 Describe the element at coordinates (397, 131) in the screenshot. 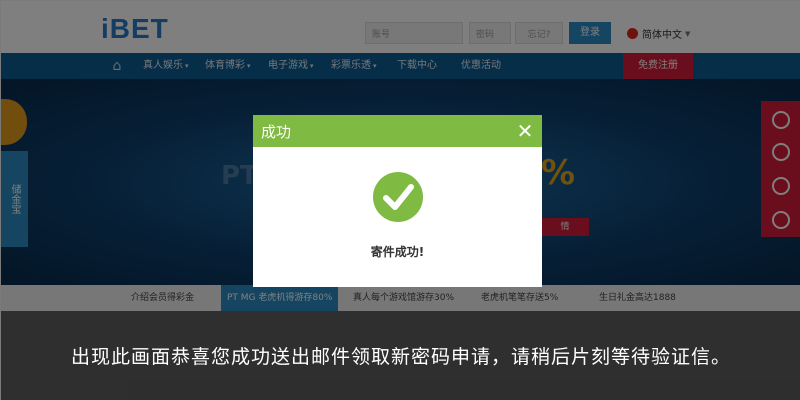

I see `dialog-header: 成功 ✕` at that location.